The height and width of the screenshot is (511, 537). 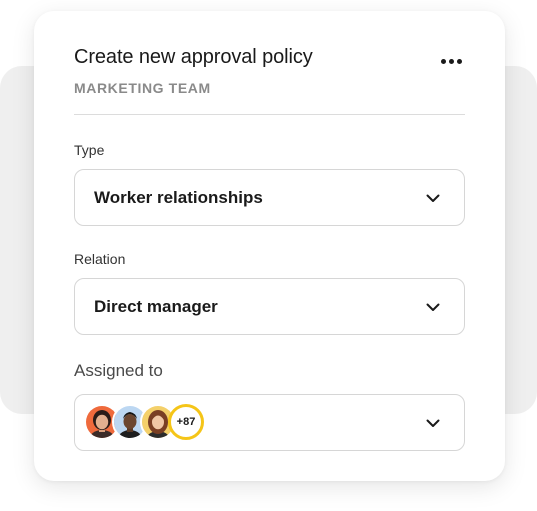 I want to click on page-title: Create new approval policy, so click(x=193, y=57).